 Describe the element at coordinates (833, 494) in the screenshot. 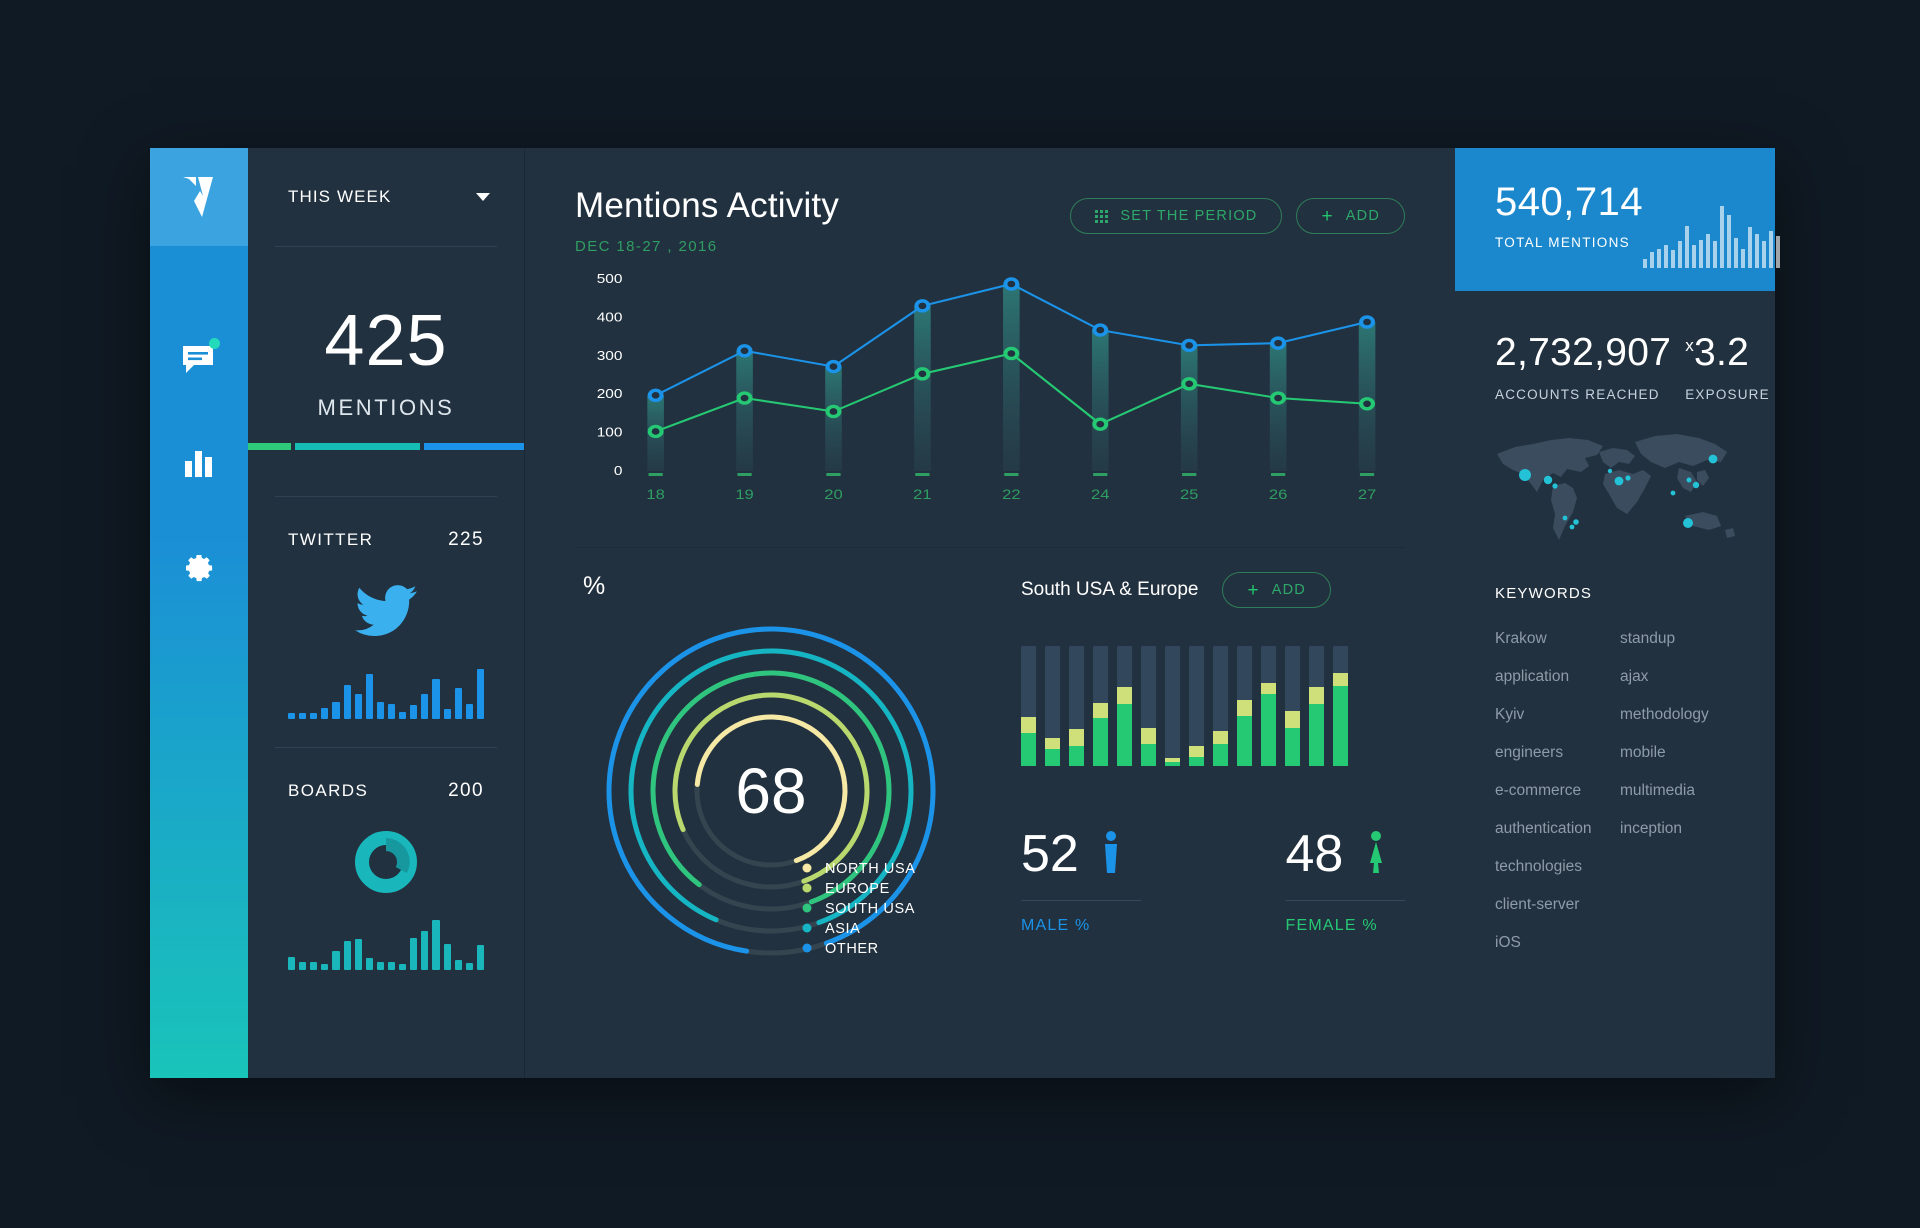

I see `x-axis-tick: 20` at that location.